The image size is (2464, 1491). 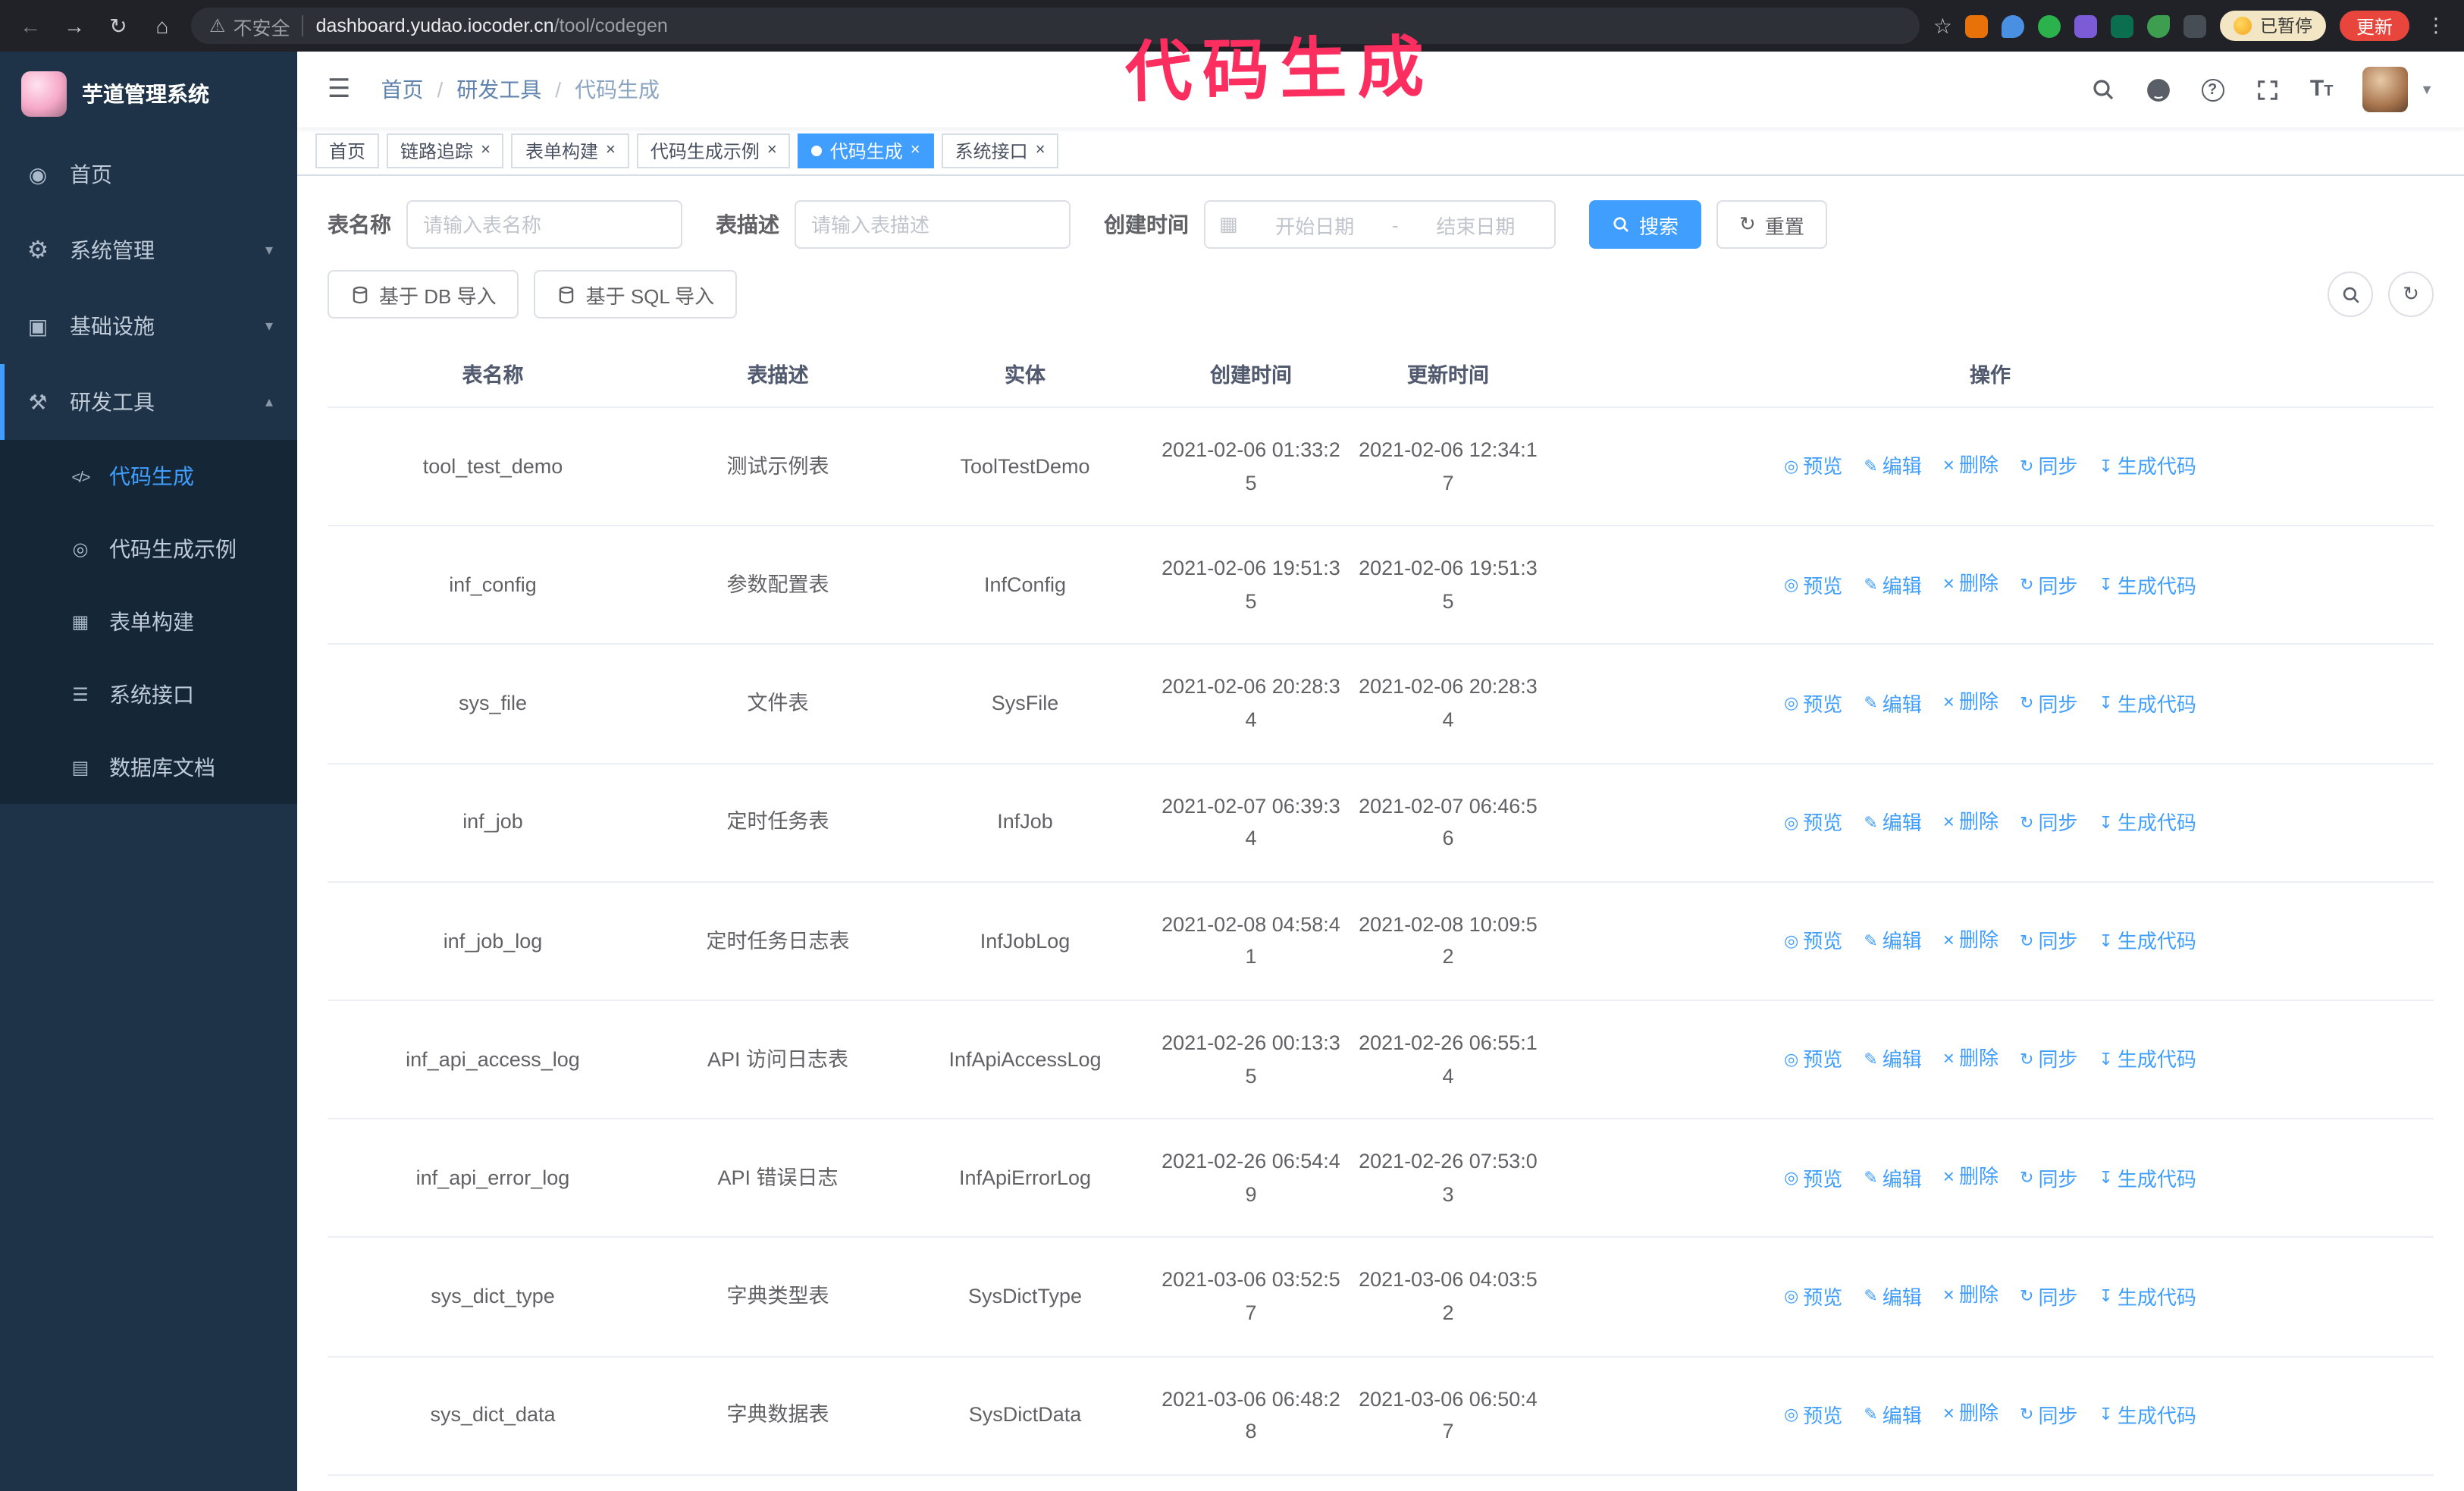 What do you see at coordinates (148, 767) in the screenshot?
I see `sidebar-item-db-doc: 数据库文档` at bounding box center [148, 767].